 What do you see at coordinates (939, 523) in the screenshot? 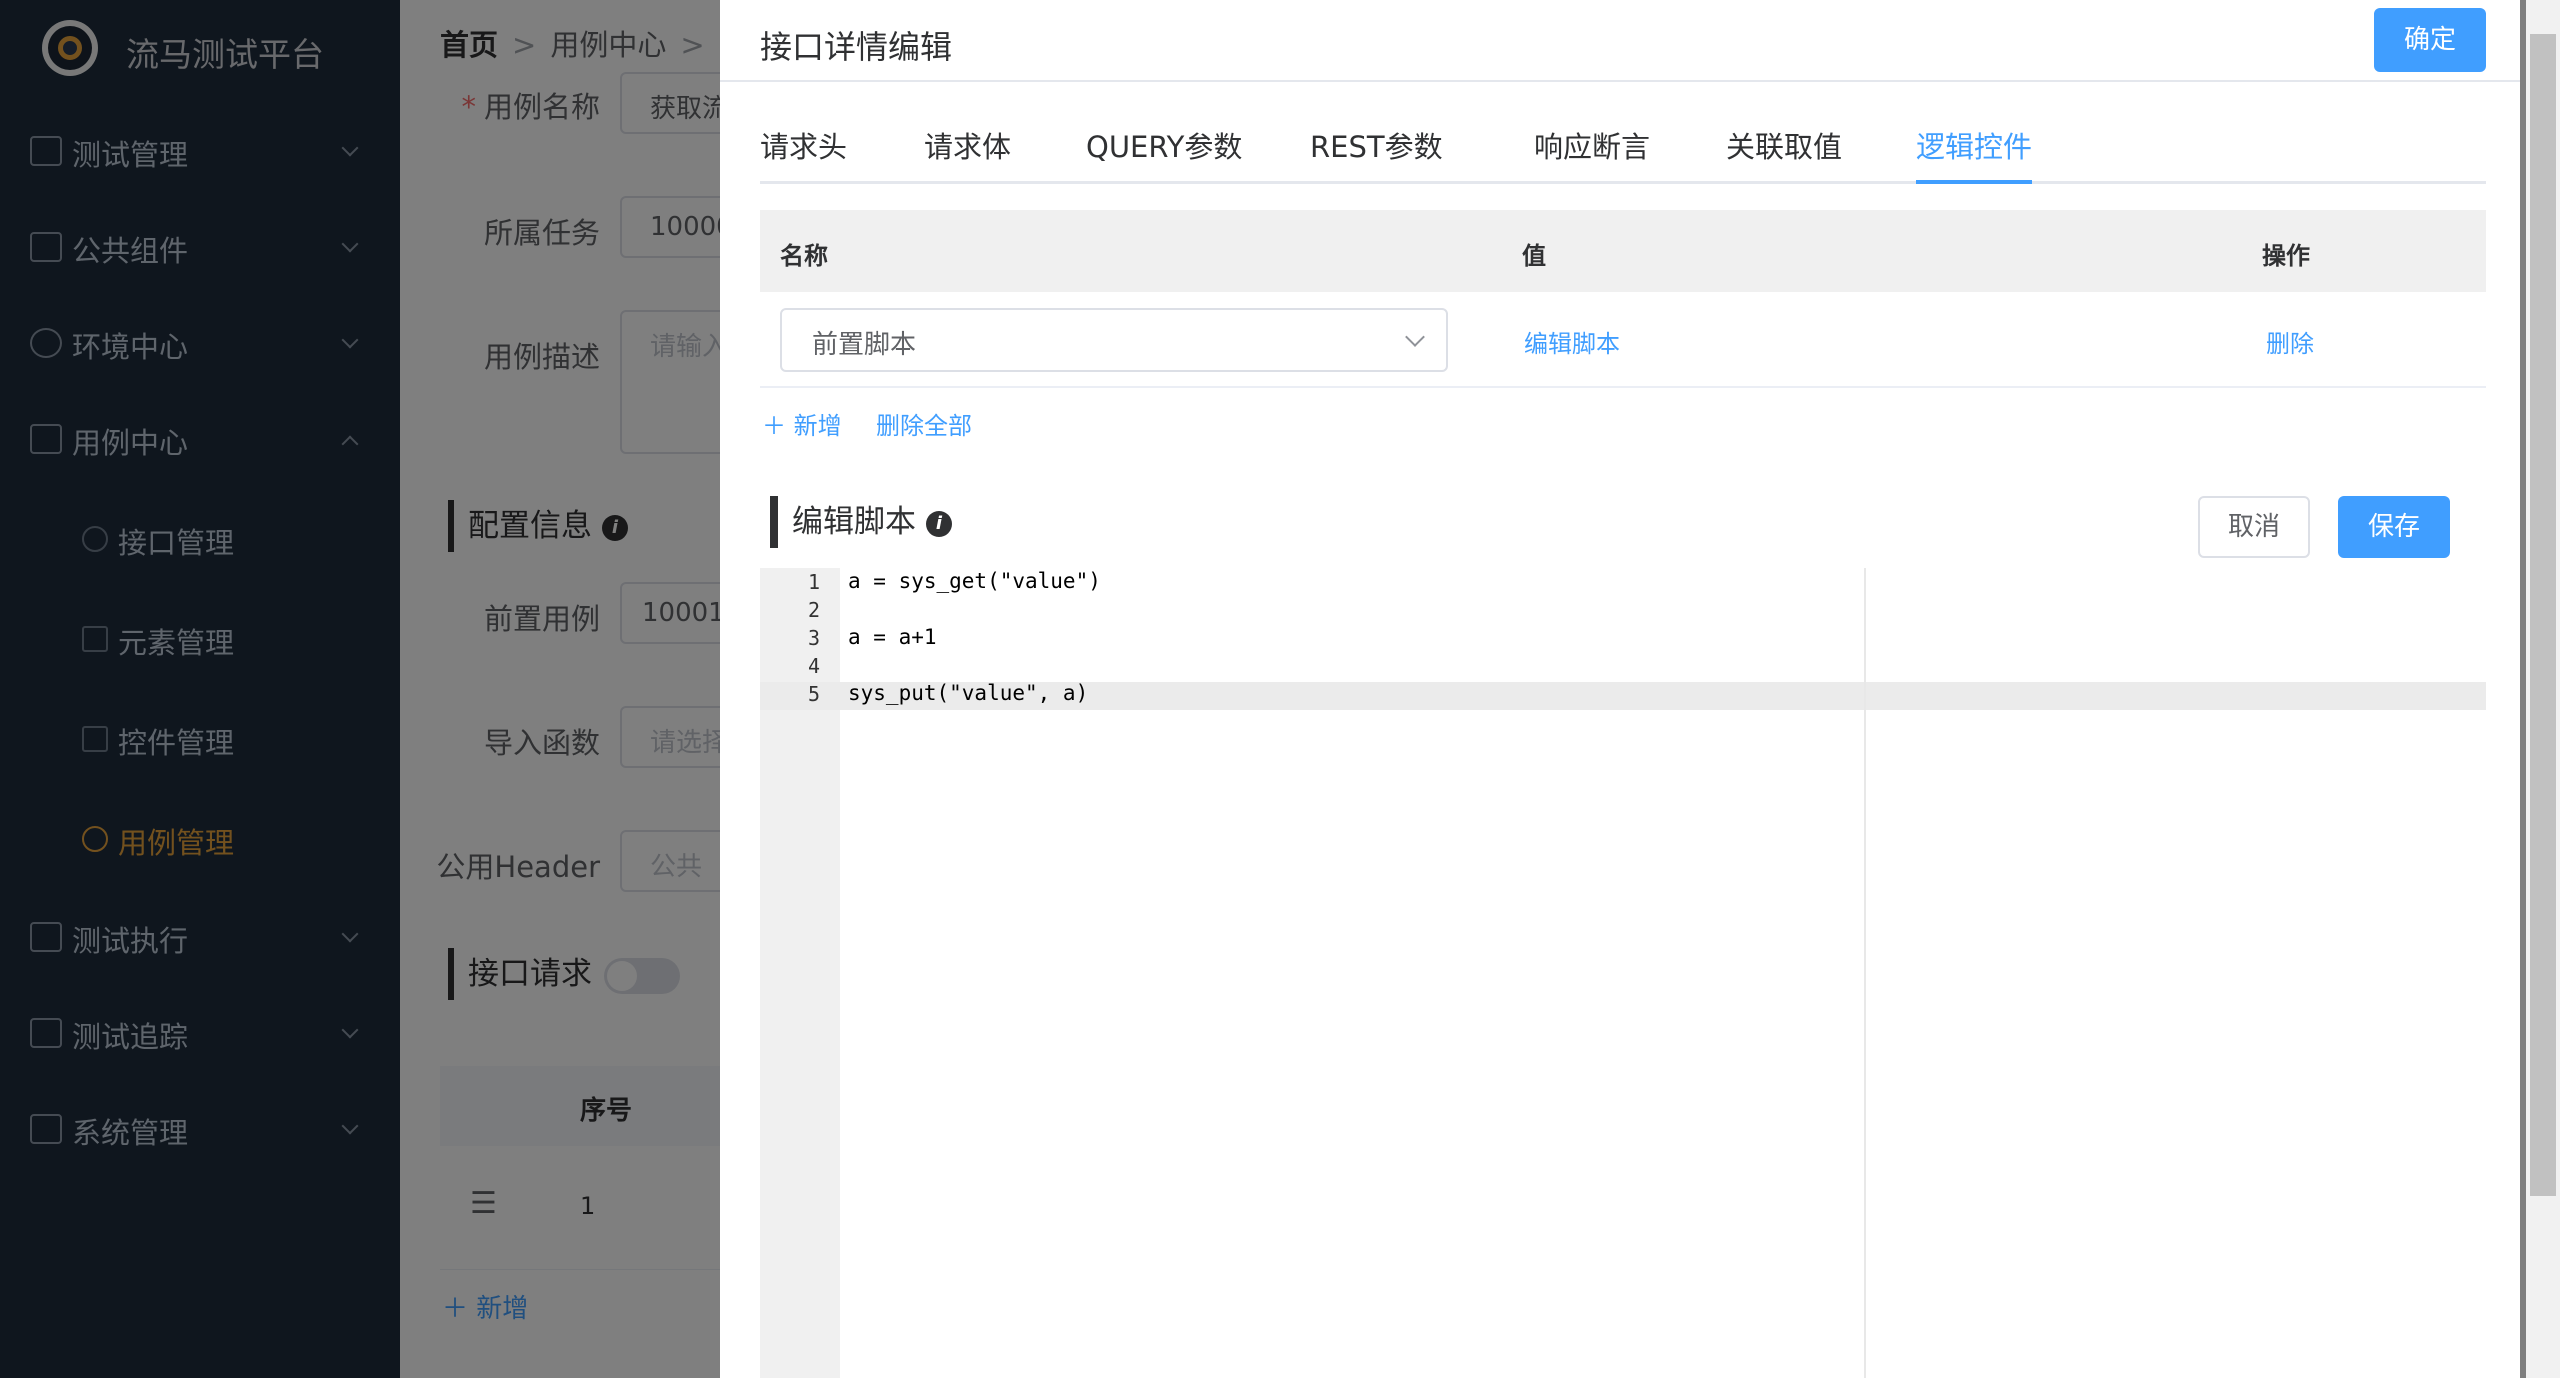
I see `info-icon: i` at bounding box center [939, 523].